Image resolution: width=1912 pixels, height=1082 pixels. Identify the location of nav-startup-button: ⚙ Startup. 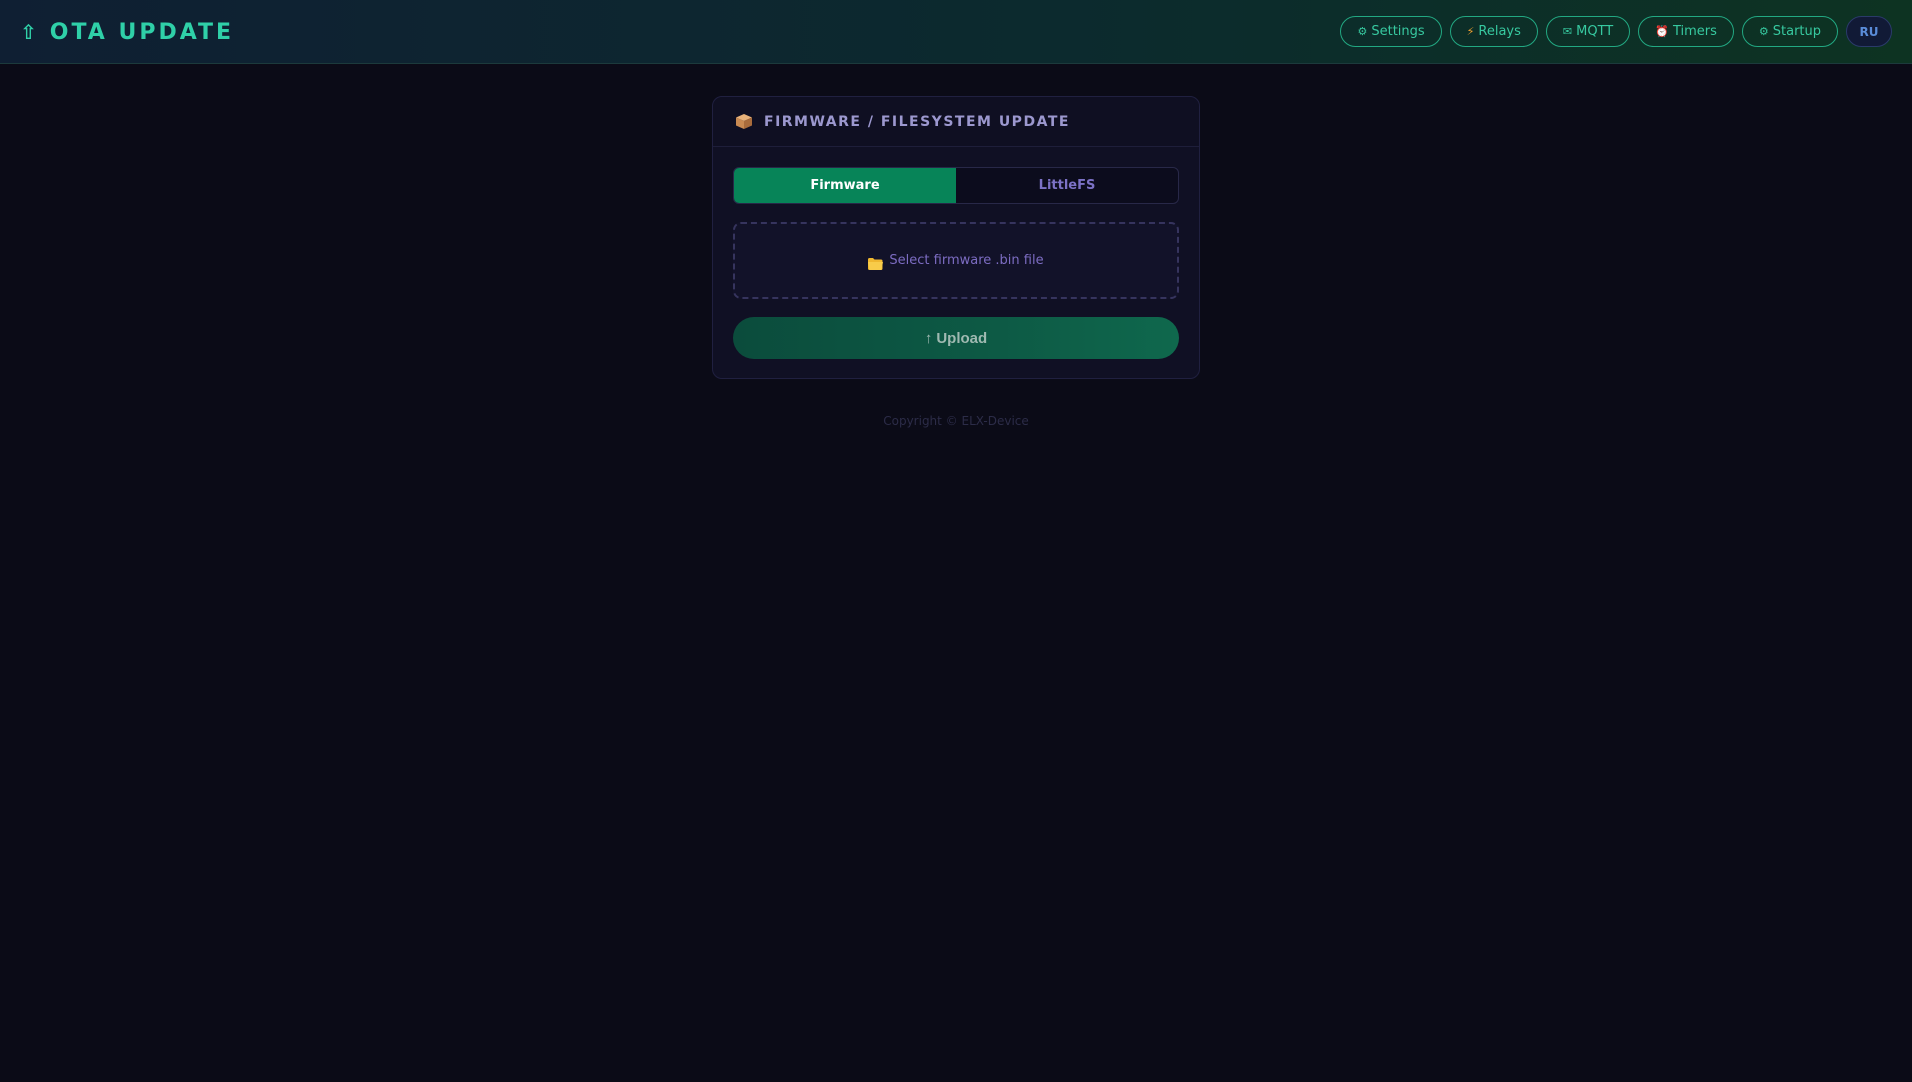
(1789, 31).